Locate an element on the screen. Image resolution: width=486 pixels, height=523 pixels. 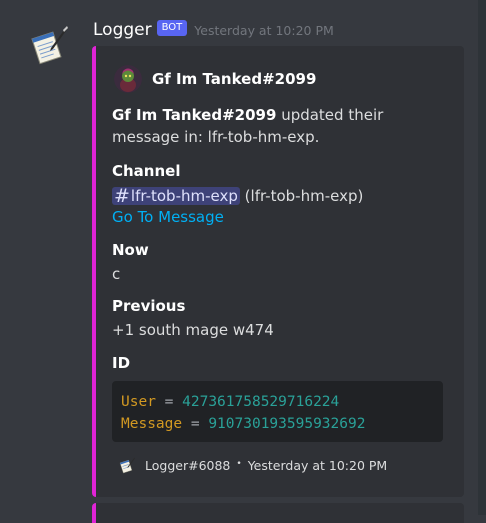
field-channel-name: Channel is located at coordinates (146, 171).